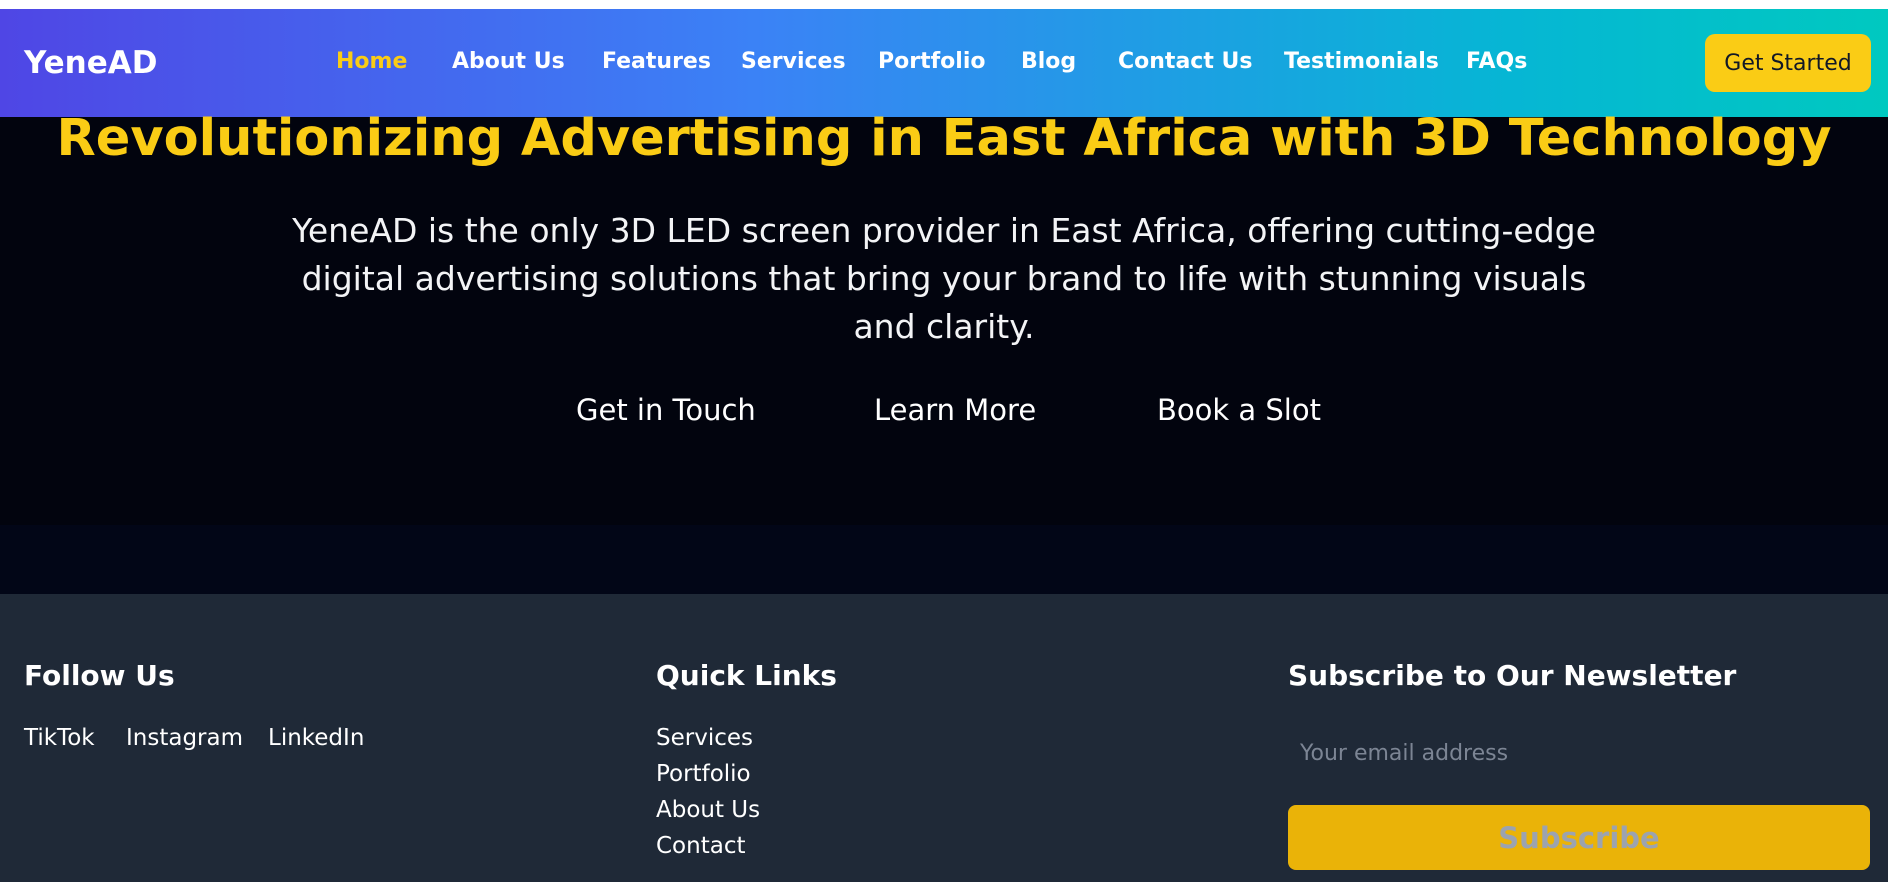  What do you see at coordinates (666, 410) in the screenshot?
I see `get-in-touch-button: Get in Touch` at bounding box center [666, 410].